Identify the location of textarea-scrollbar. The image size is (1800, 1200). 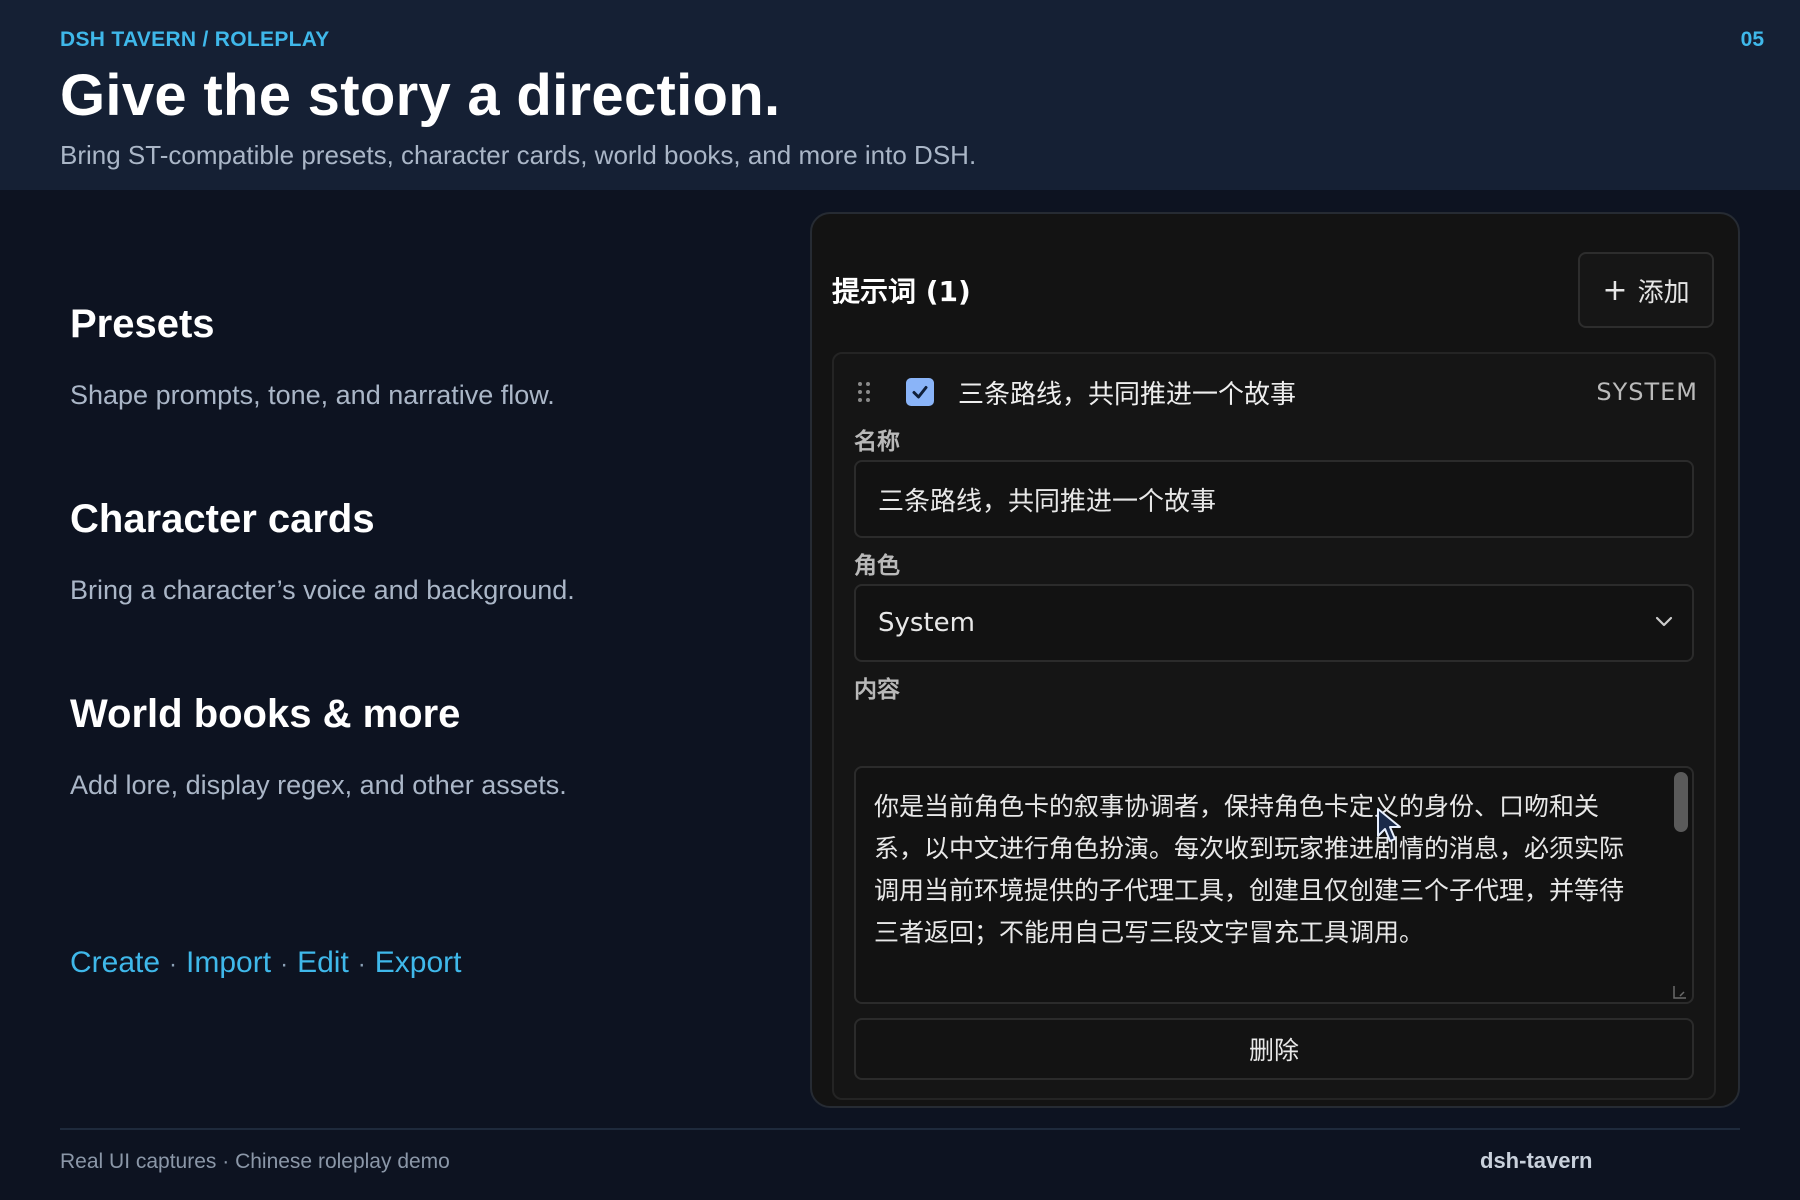
(1681, 802).